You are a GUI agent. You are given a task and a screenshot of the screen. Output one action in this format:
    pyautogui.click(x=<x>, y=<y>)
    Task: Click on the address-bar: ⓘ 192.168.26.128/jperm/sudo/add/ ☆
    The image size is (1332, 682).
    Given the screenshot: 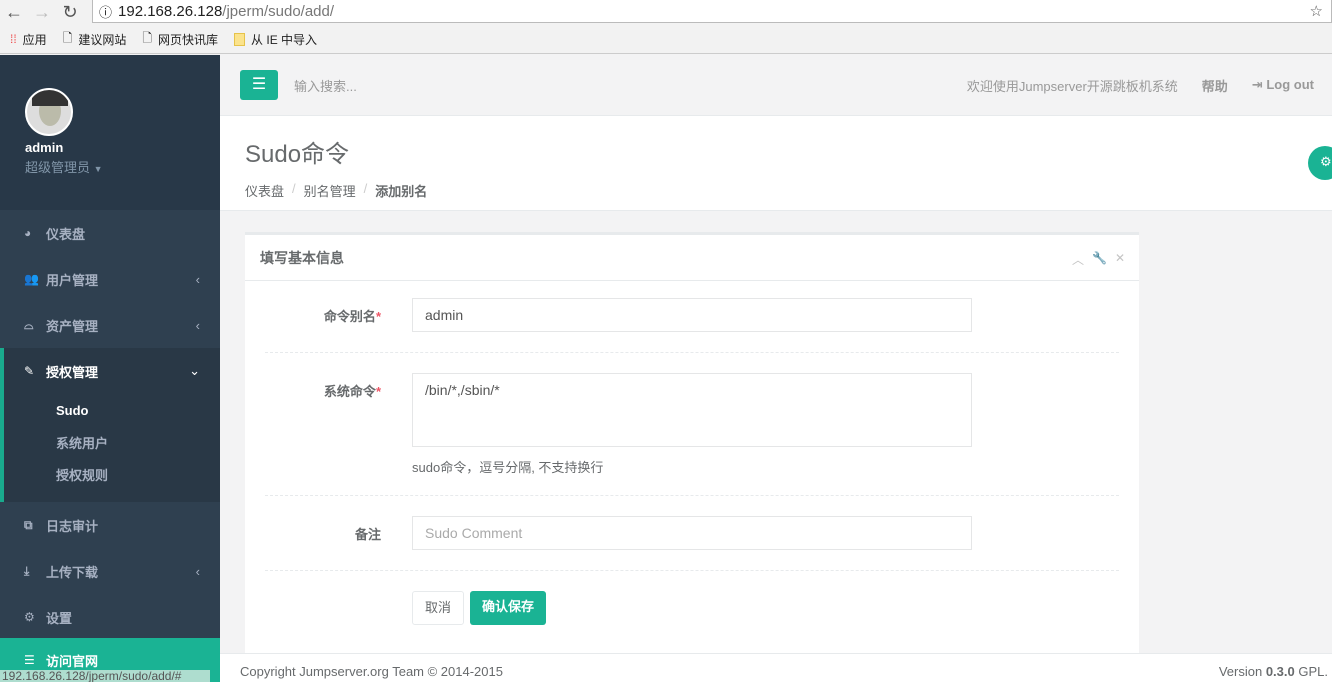 What is the action you would take?
    pyautogui.click(x=712, y=11)
    